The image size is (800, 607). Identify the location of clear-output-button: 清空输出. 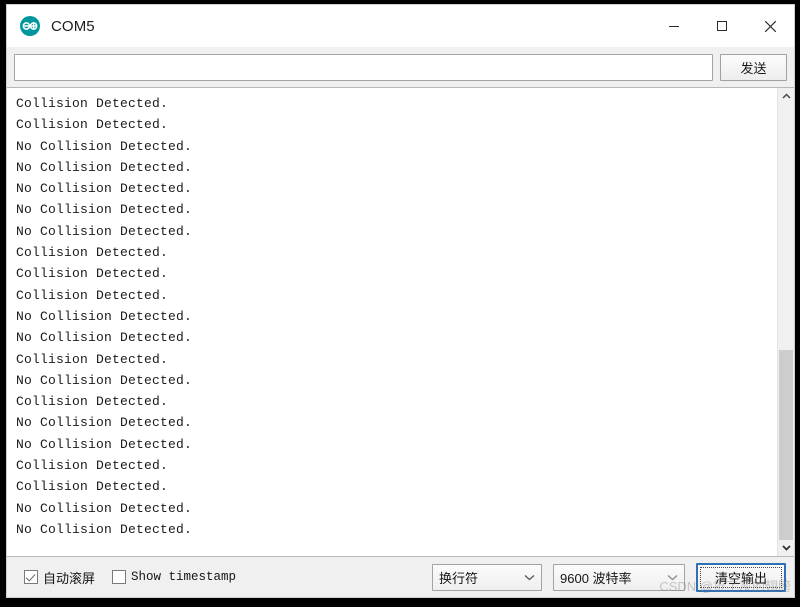
(741, 577).